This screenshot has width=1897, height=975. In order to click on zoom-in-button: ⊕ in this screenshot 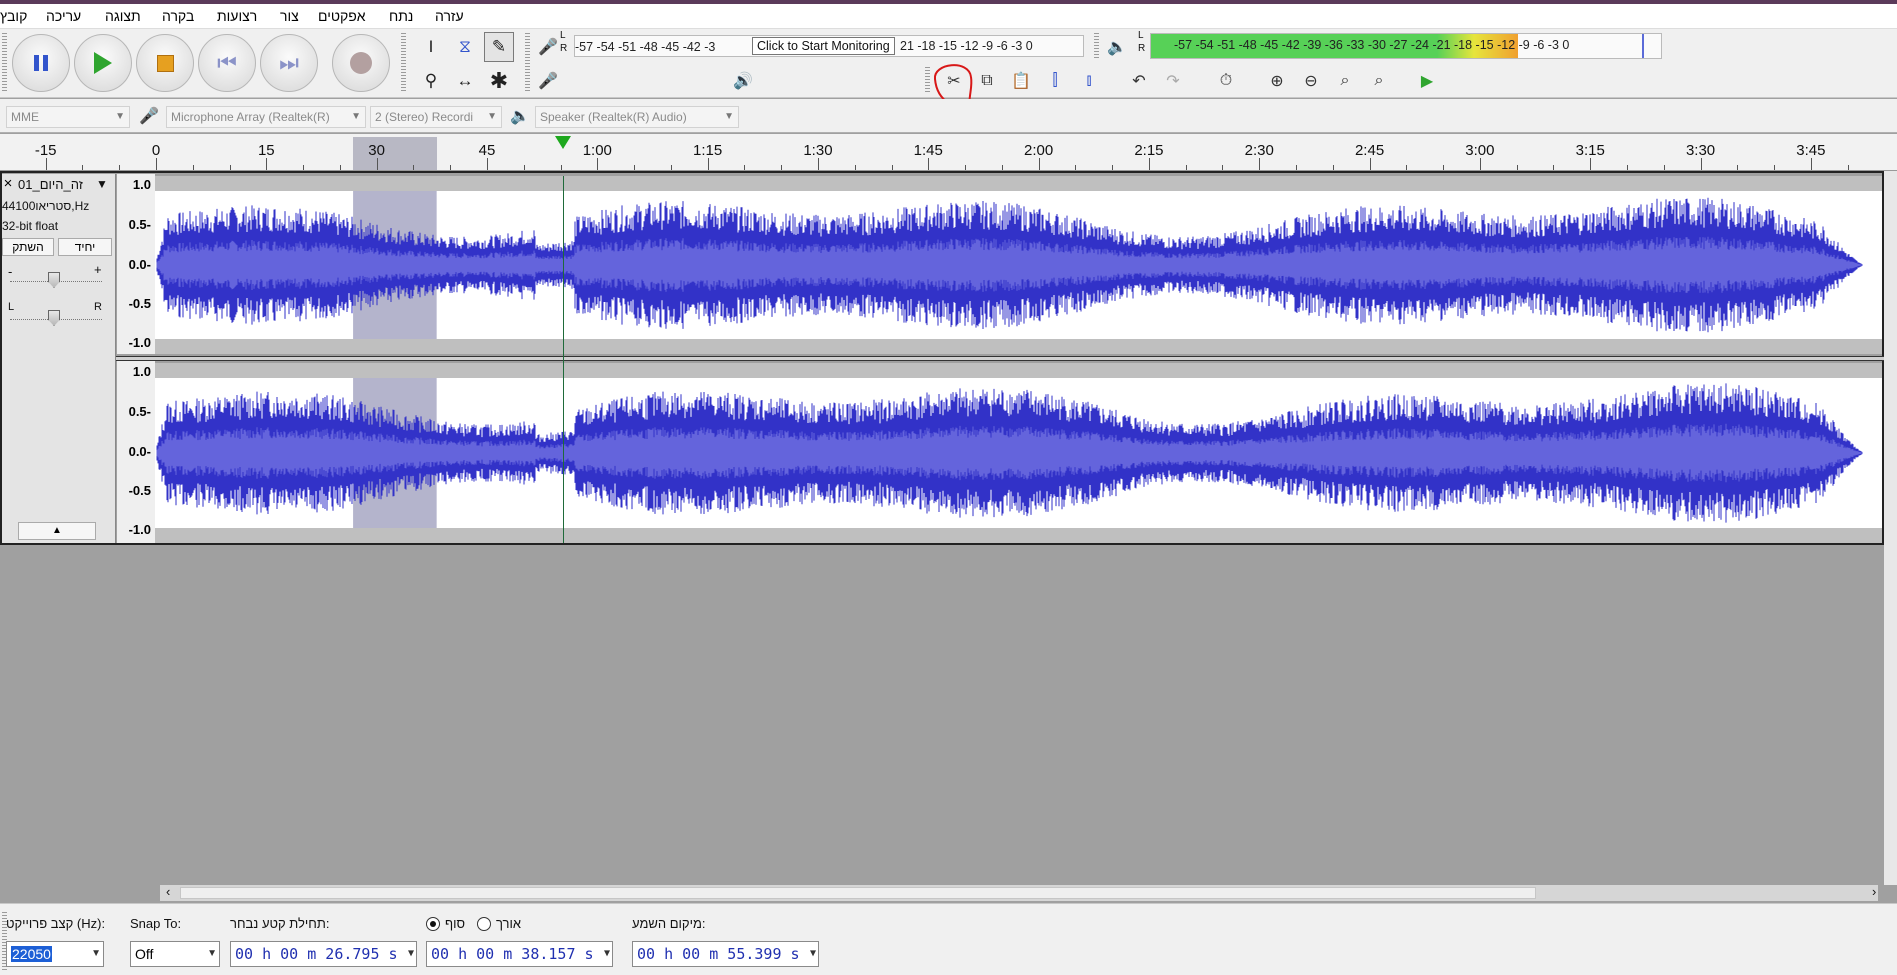, I will do `click(1277, 81)`.